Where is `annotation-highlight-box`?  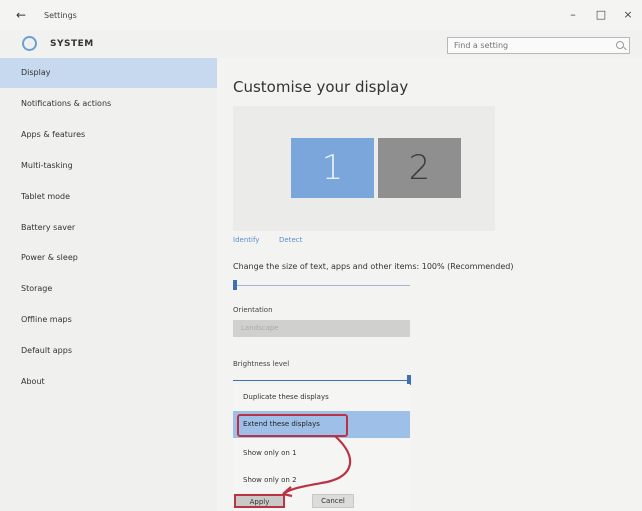
annotation-highlight-box is located at coordinates (292, 425).